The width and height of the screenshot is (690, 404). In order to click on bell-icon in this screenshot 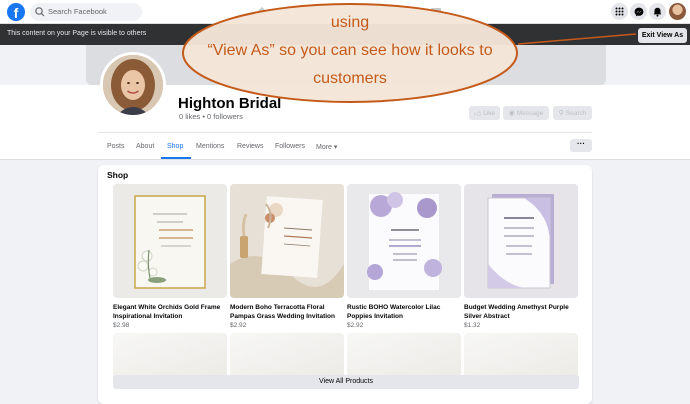, I will do `click(657, 12)`.